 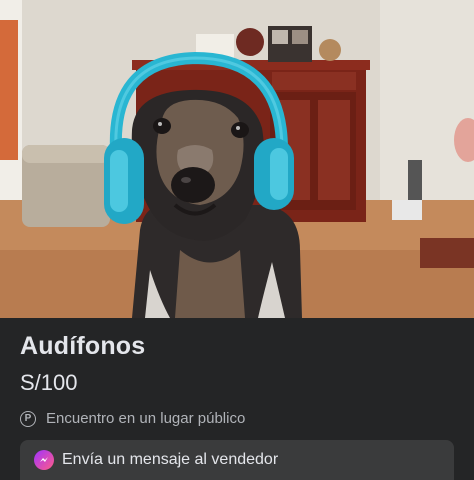 What do you see at coordinates (49, 382) in the screenshot?
I see `listing-price: S/100` at bounding box center [49, 382].